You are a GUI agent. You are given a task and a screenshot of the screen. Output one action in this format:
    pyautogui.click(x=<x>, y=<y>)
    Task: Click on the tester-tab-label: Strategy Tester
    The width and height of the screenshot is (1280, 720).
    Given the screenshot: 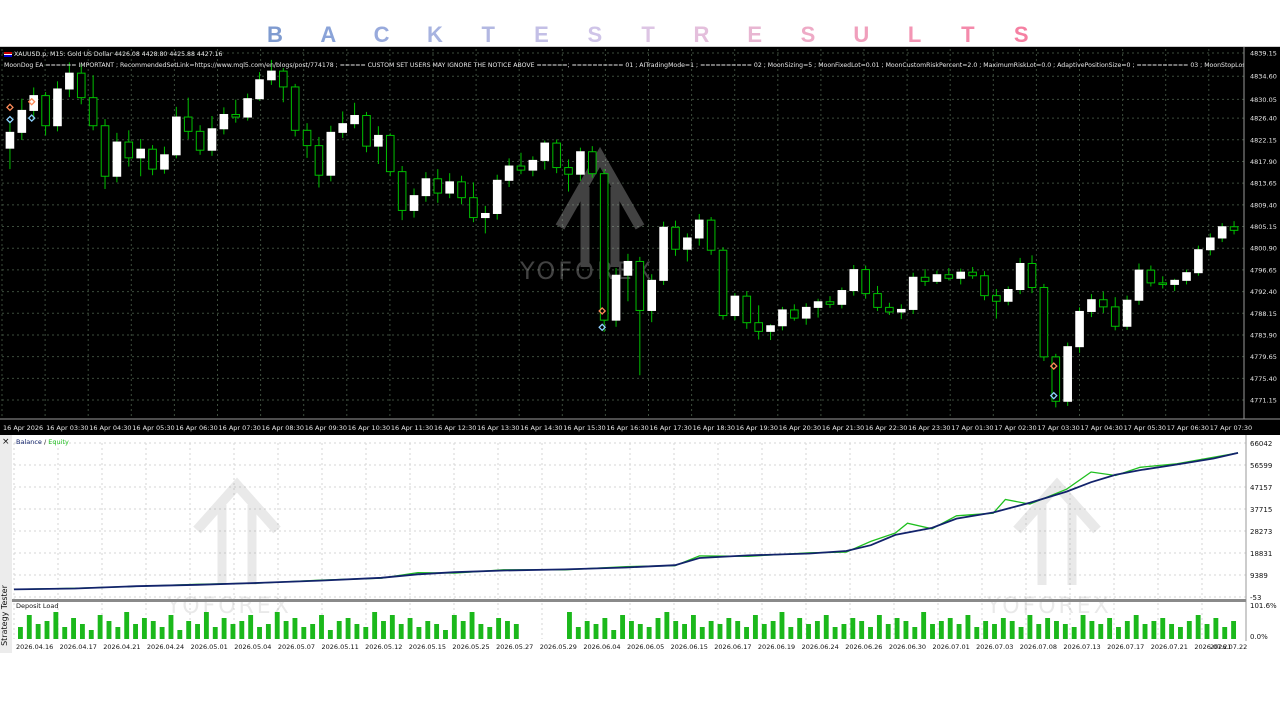 What is the action you would take?
    pyautogui.click(x=4, y=615)
    